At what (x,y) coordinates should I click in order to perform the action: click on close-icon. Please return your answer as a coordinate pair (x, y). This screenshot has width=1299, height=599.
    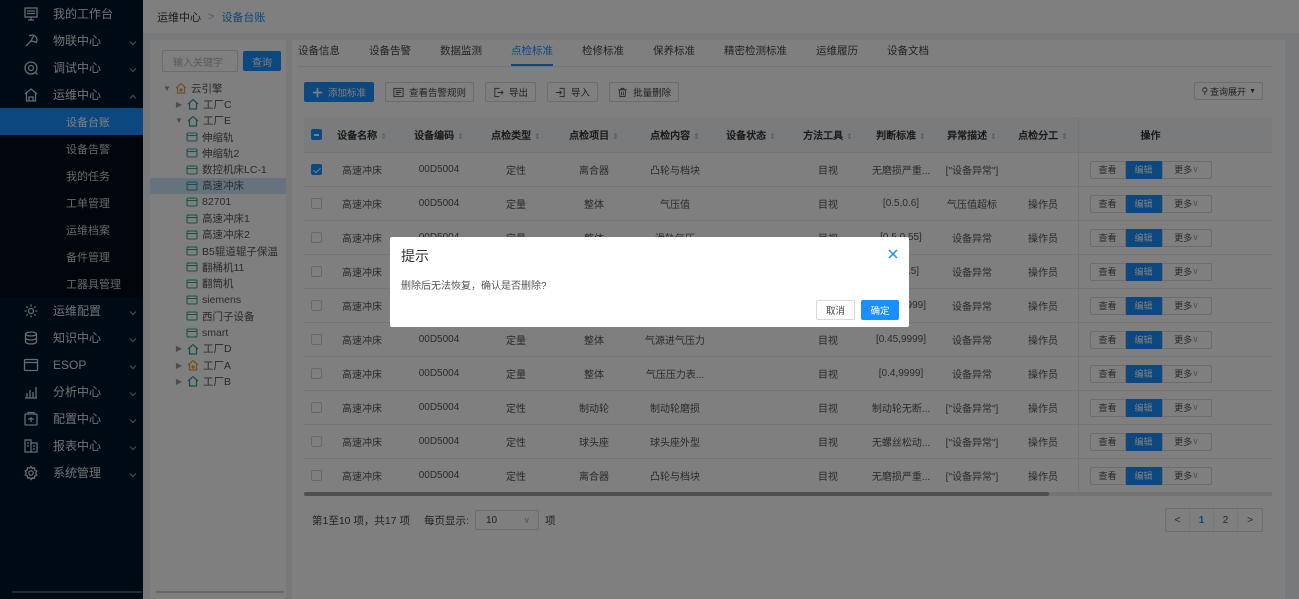
    Looking at the image, I should click on (893, 253).